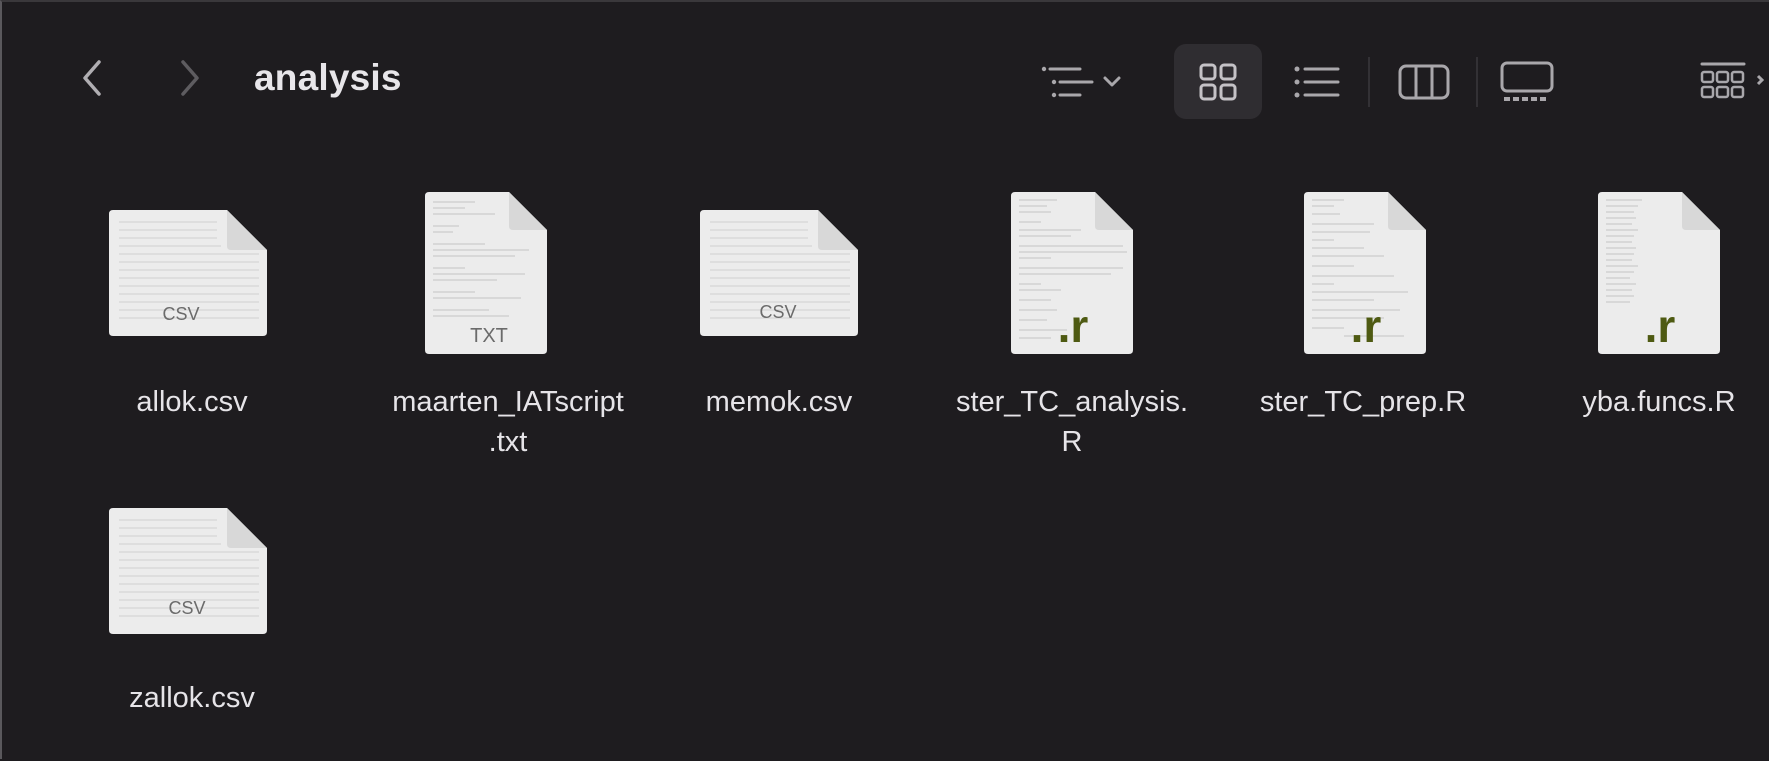 The image size is (1769, 761). Describe the element at coordinates (508, 422) in the screenshot. I see `file-name-label: maarten_IATscript .txt` at that location.